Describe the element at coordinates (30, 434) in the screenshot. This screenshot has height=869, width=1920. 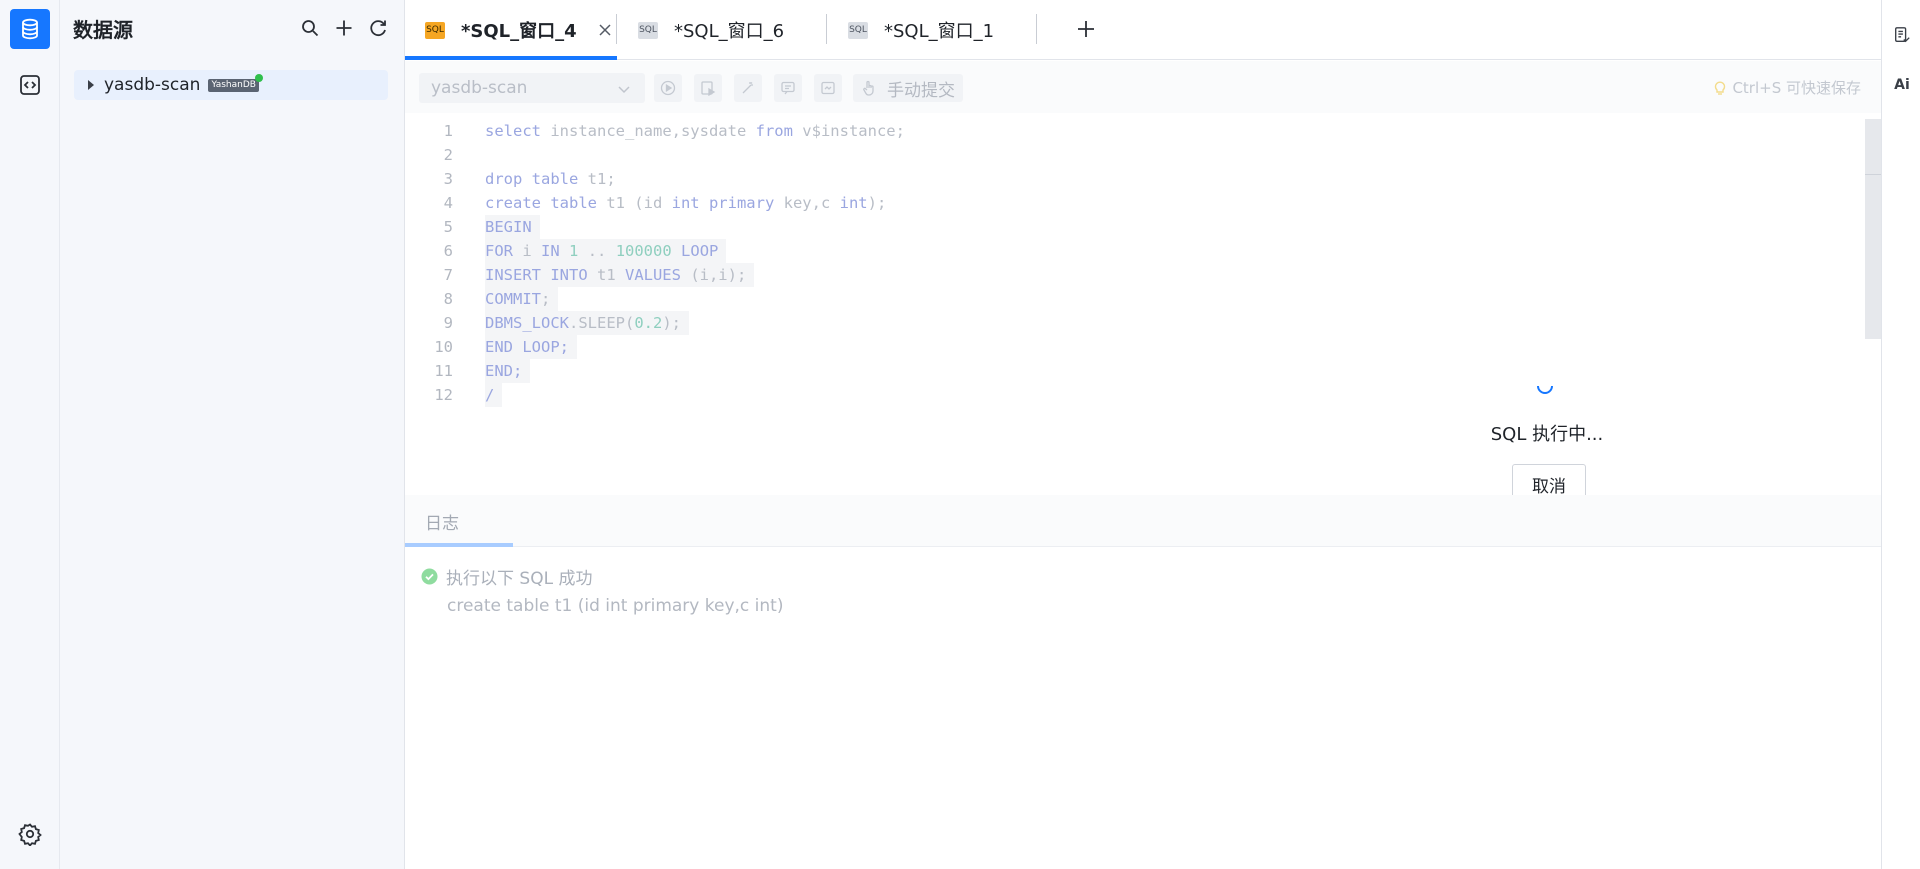
I see `left-rail` at that location.